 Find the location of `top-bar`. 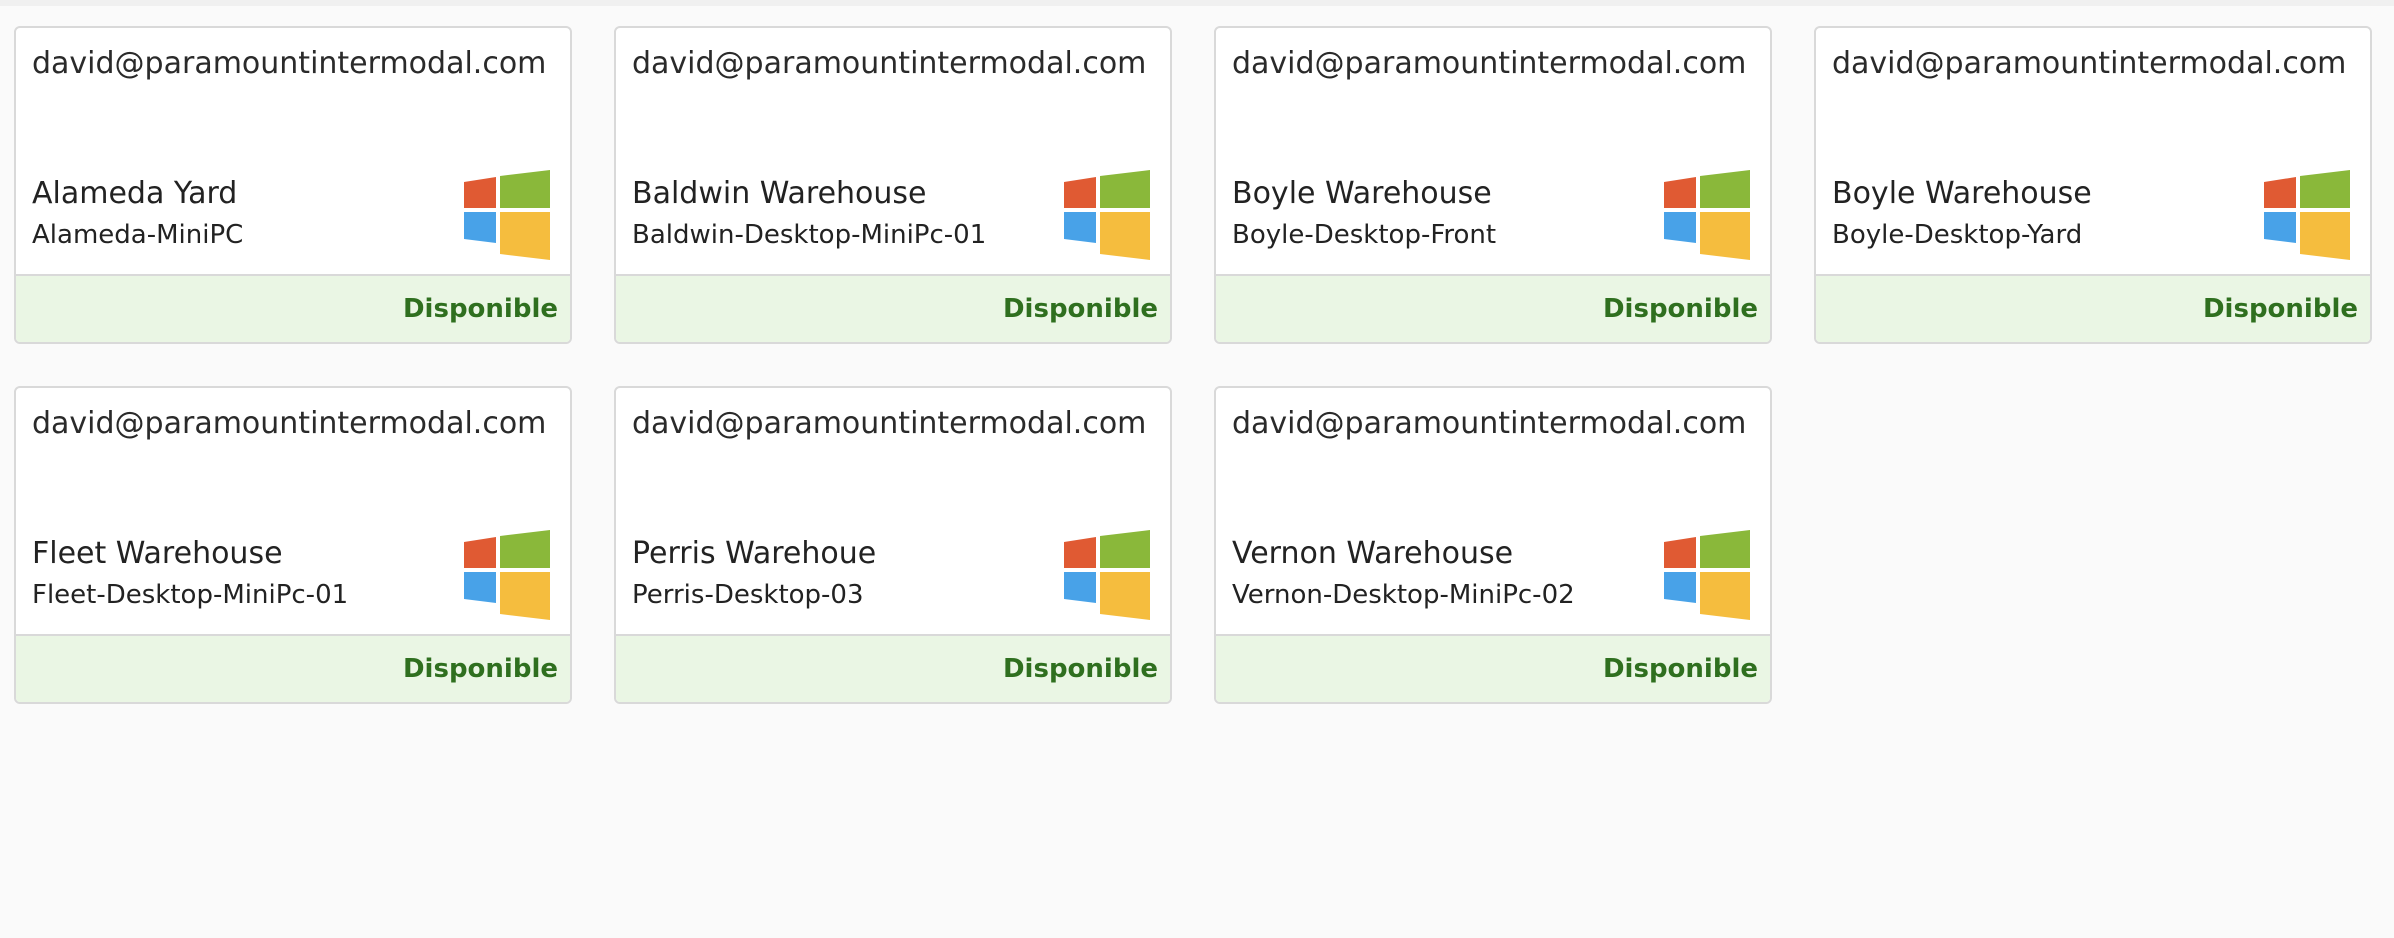

top-bar is located at coordinates (1197, 3).